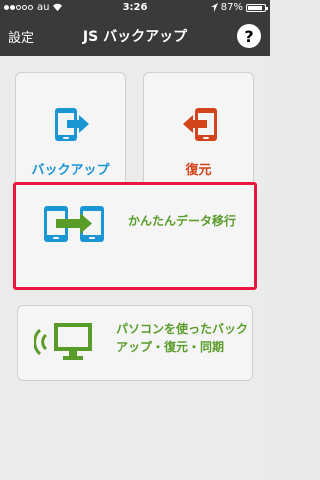 The width and height of the screenshot is (320, 480). Describe the element at coordinates (182, 338) in the screenshot. I see `pc-sync-label: パソコンを使ったバック アップ・復元・同期` at that location.